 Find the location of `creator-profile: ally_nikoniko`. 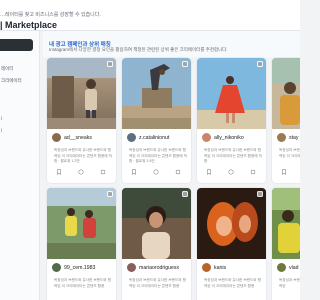

creator-profile: ally_nikoniko is located at coordinates (223, 137).